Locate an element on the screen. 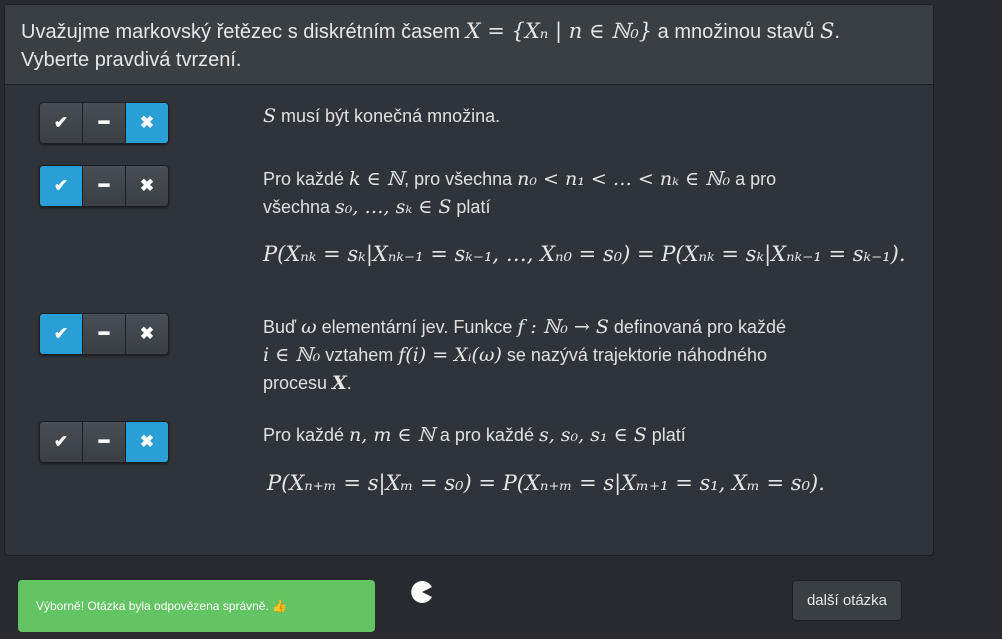  false-button-4: ✖ is located at coordinates (147, 442).